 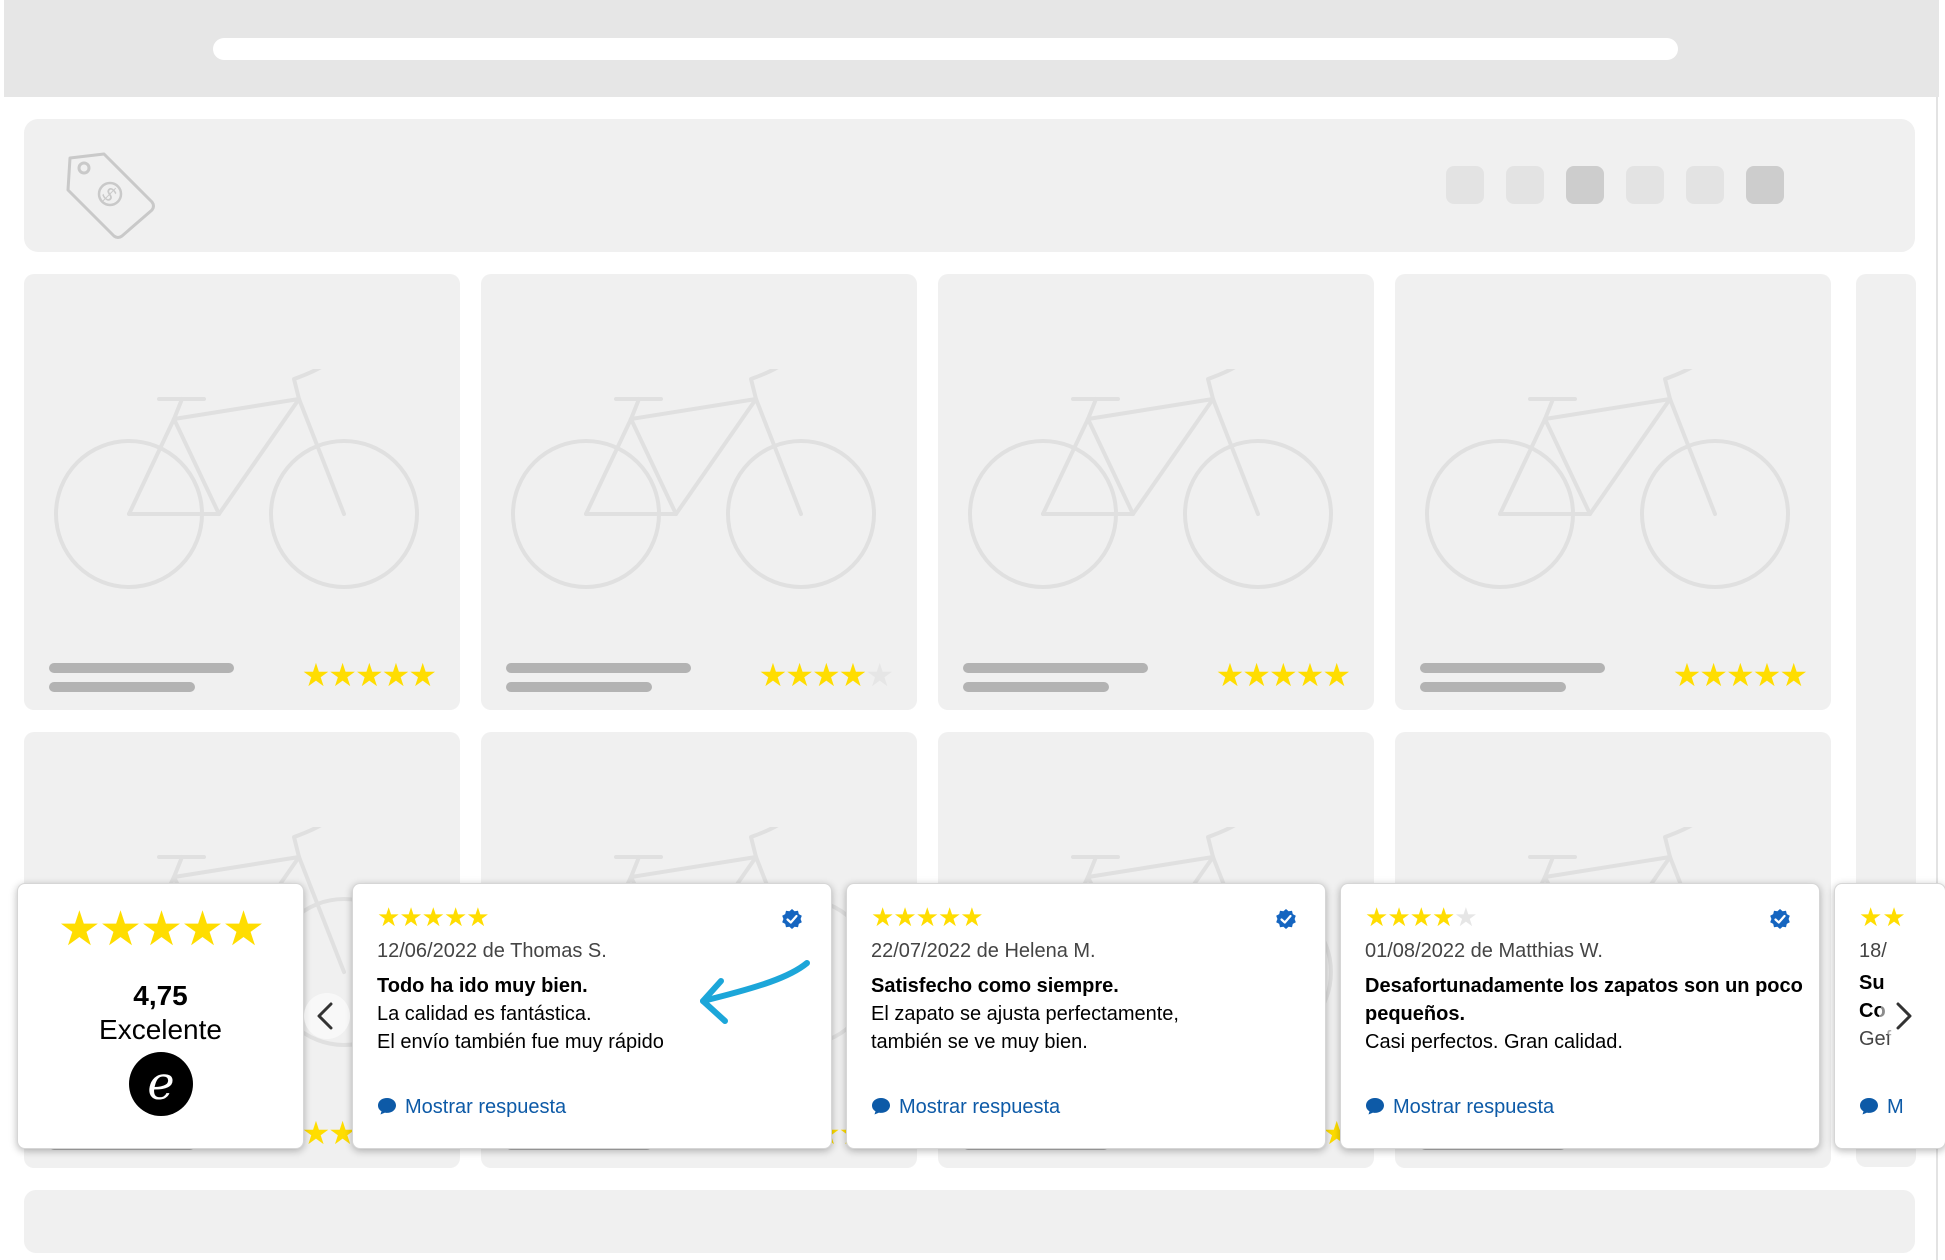 What do you see at coordinates (1873, 951) in the screenshot?
I see `partial-review-meta: 18/` at bounding box center [1873, 951].